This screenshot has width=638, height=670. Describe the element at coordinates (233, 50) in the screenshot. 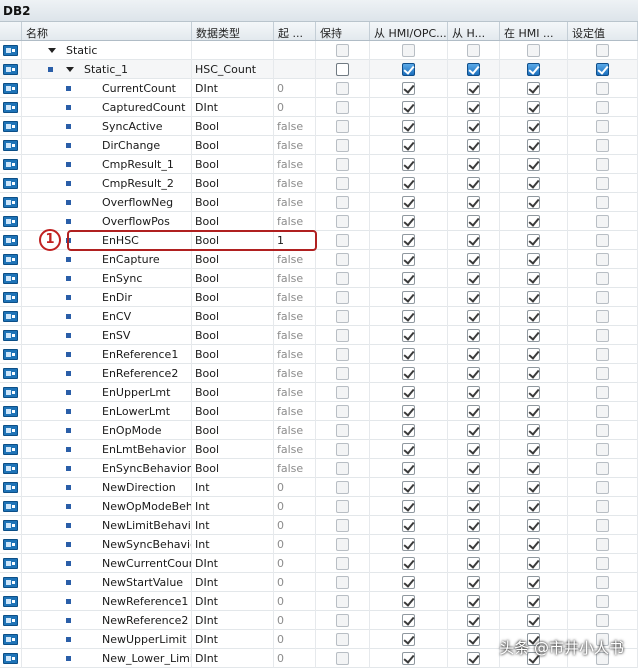

I see `data-type-cell` at that location.